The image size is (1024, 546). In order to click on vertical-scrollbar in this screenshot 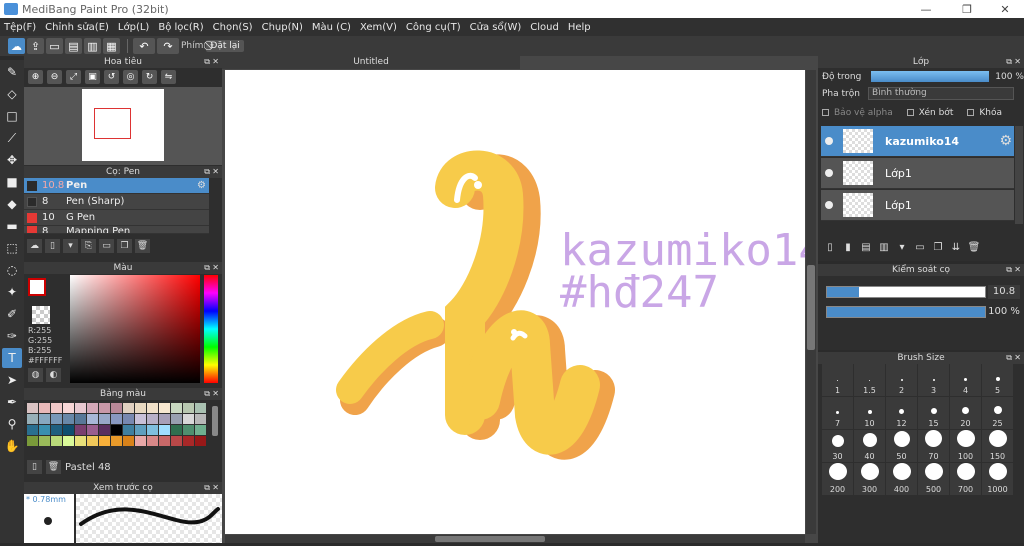, I will do `click(811, 302)`.